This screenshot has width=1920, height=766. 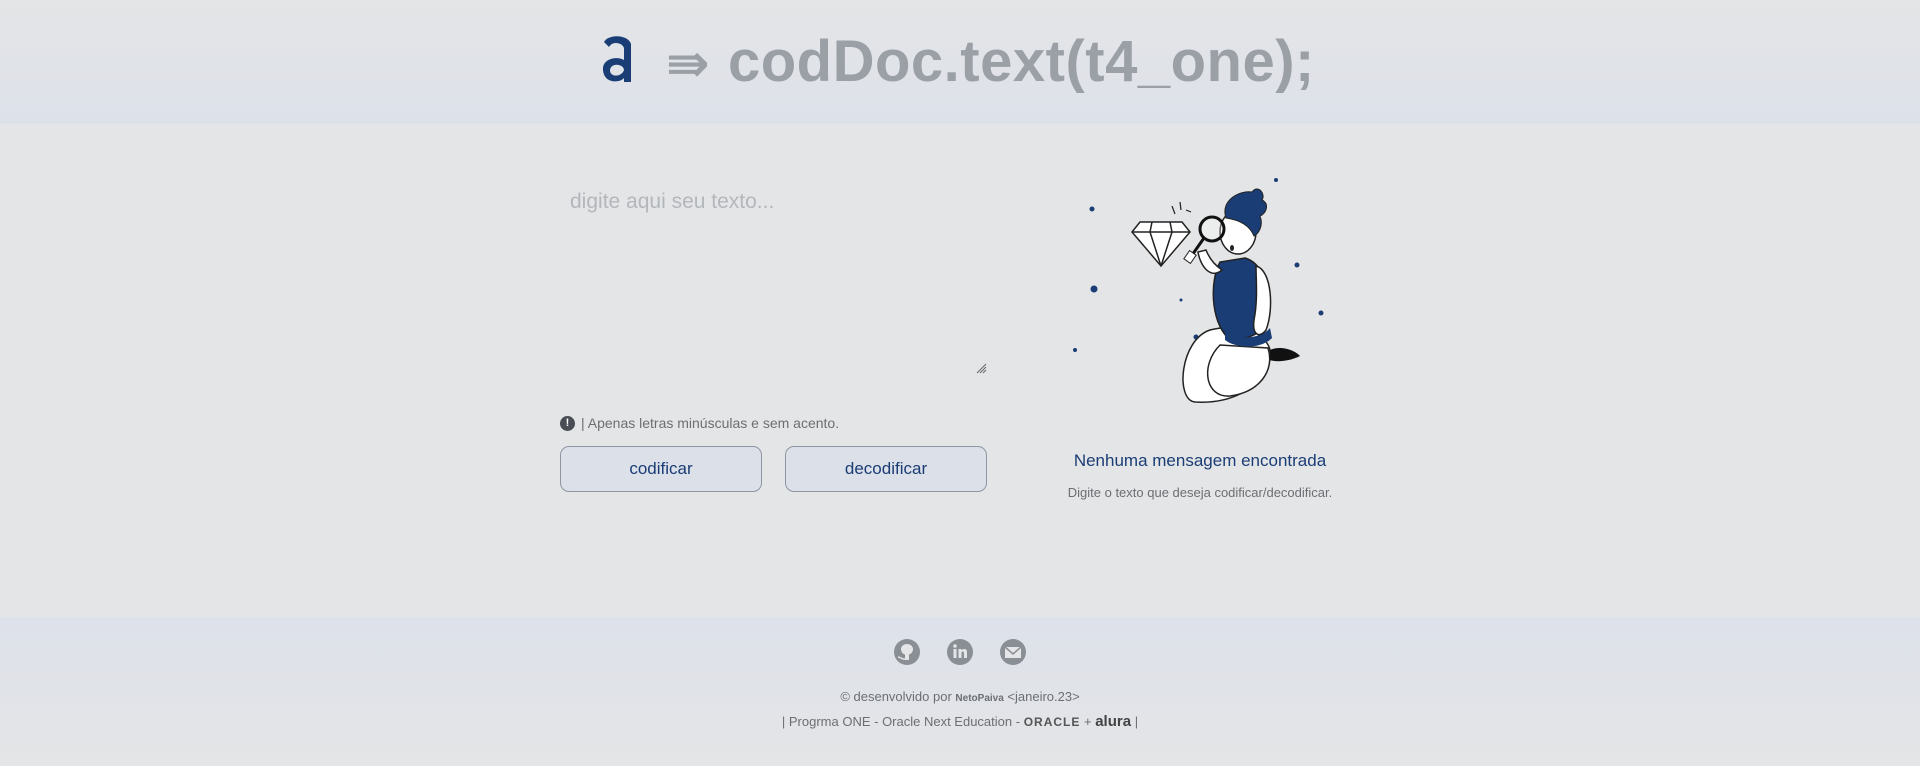 What do you see at coordinates (1013, 652) in the screenshot?
I see `mail-icon` at bounding box center [1013, 652].